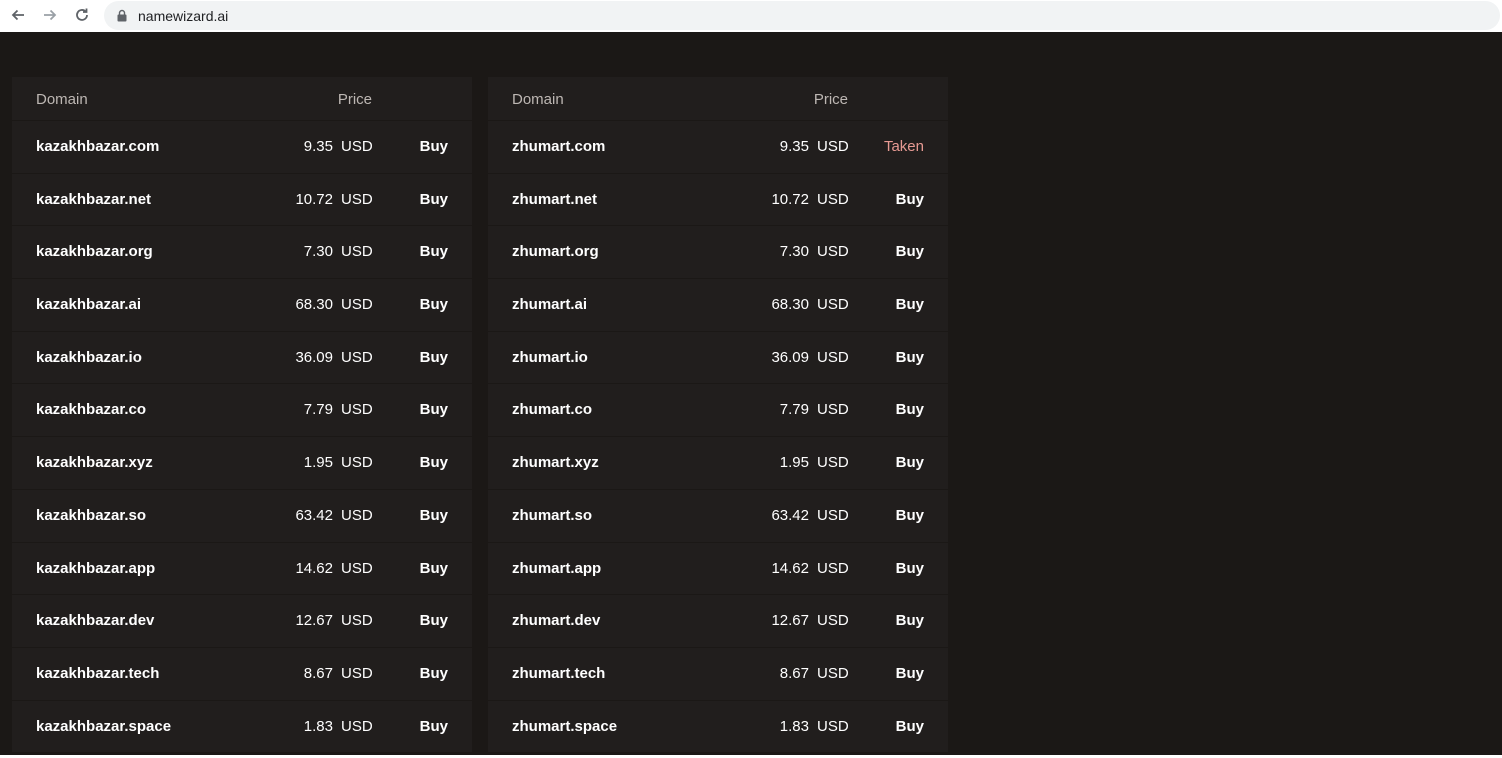 The height and width of the screenshot is (758, 1502). What do you see at coordinates (242, 621) in the screenshot?
I see `table-row: kazakhbazar.dev 12.67 USD Buy` at bounding box center [242, 621].